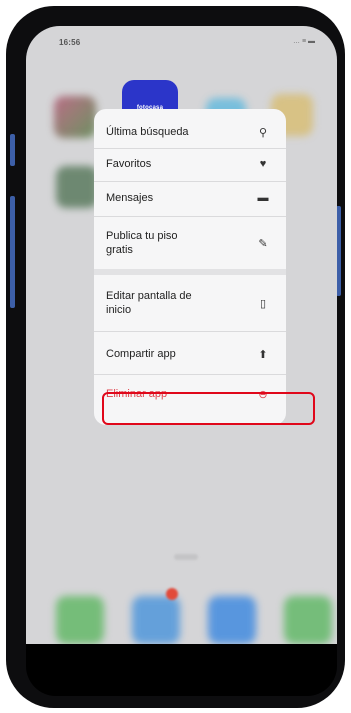 The image size is (351, 713). I want to click on dock-safari-icon, so click(232, 620).